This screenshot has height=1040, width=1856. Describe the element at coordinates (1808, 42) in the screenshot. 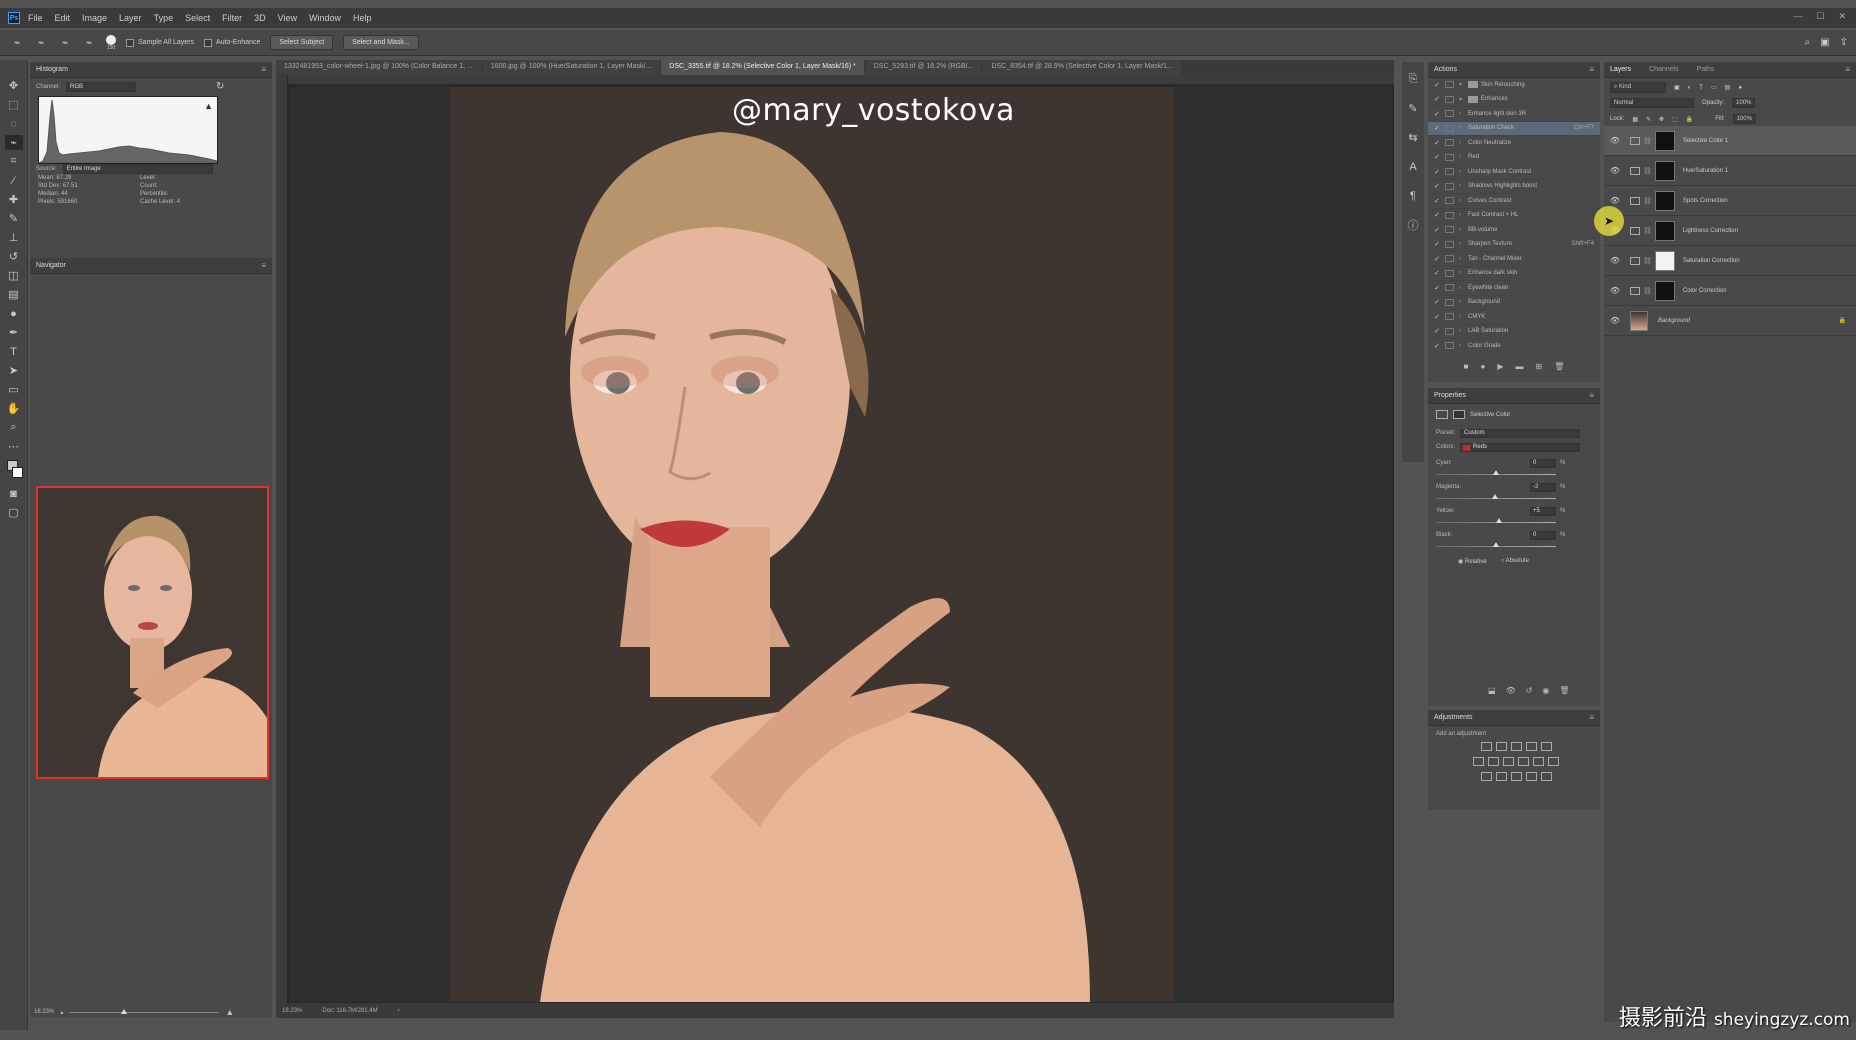

I see `search-icon: ⌕` at that location.